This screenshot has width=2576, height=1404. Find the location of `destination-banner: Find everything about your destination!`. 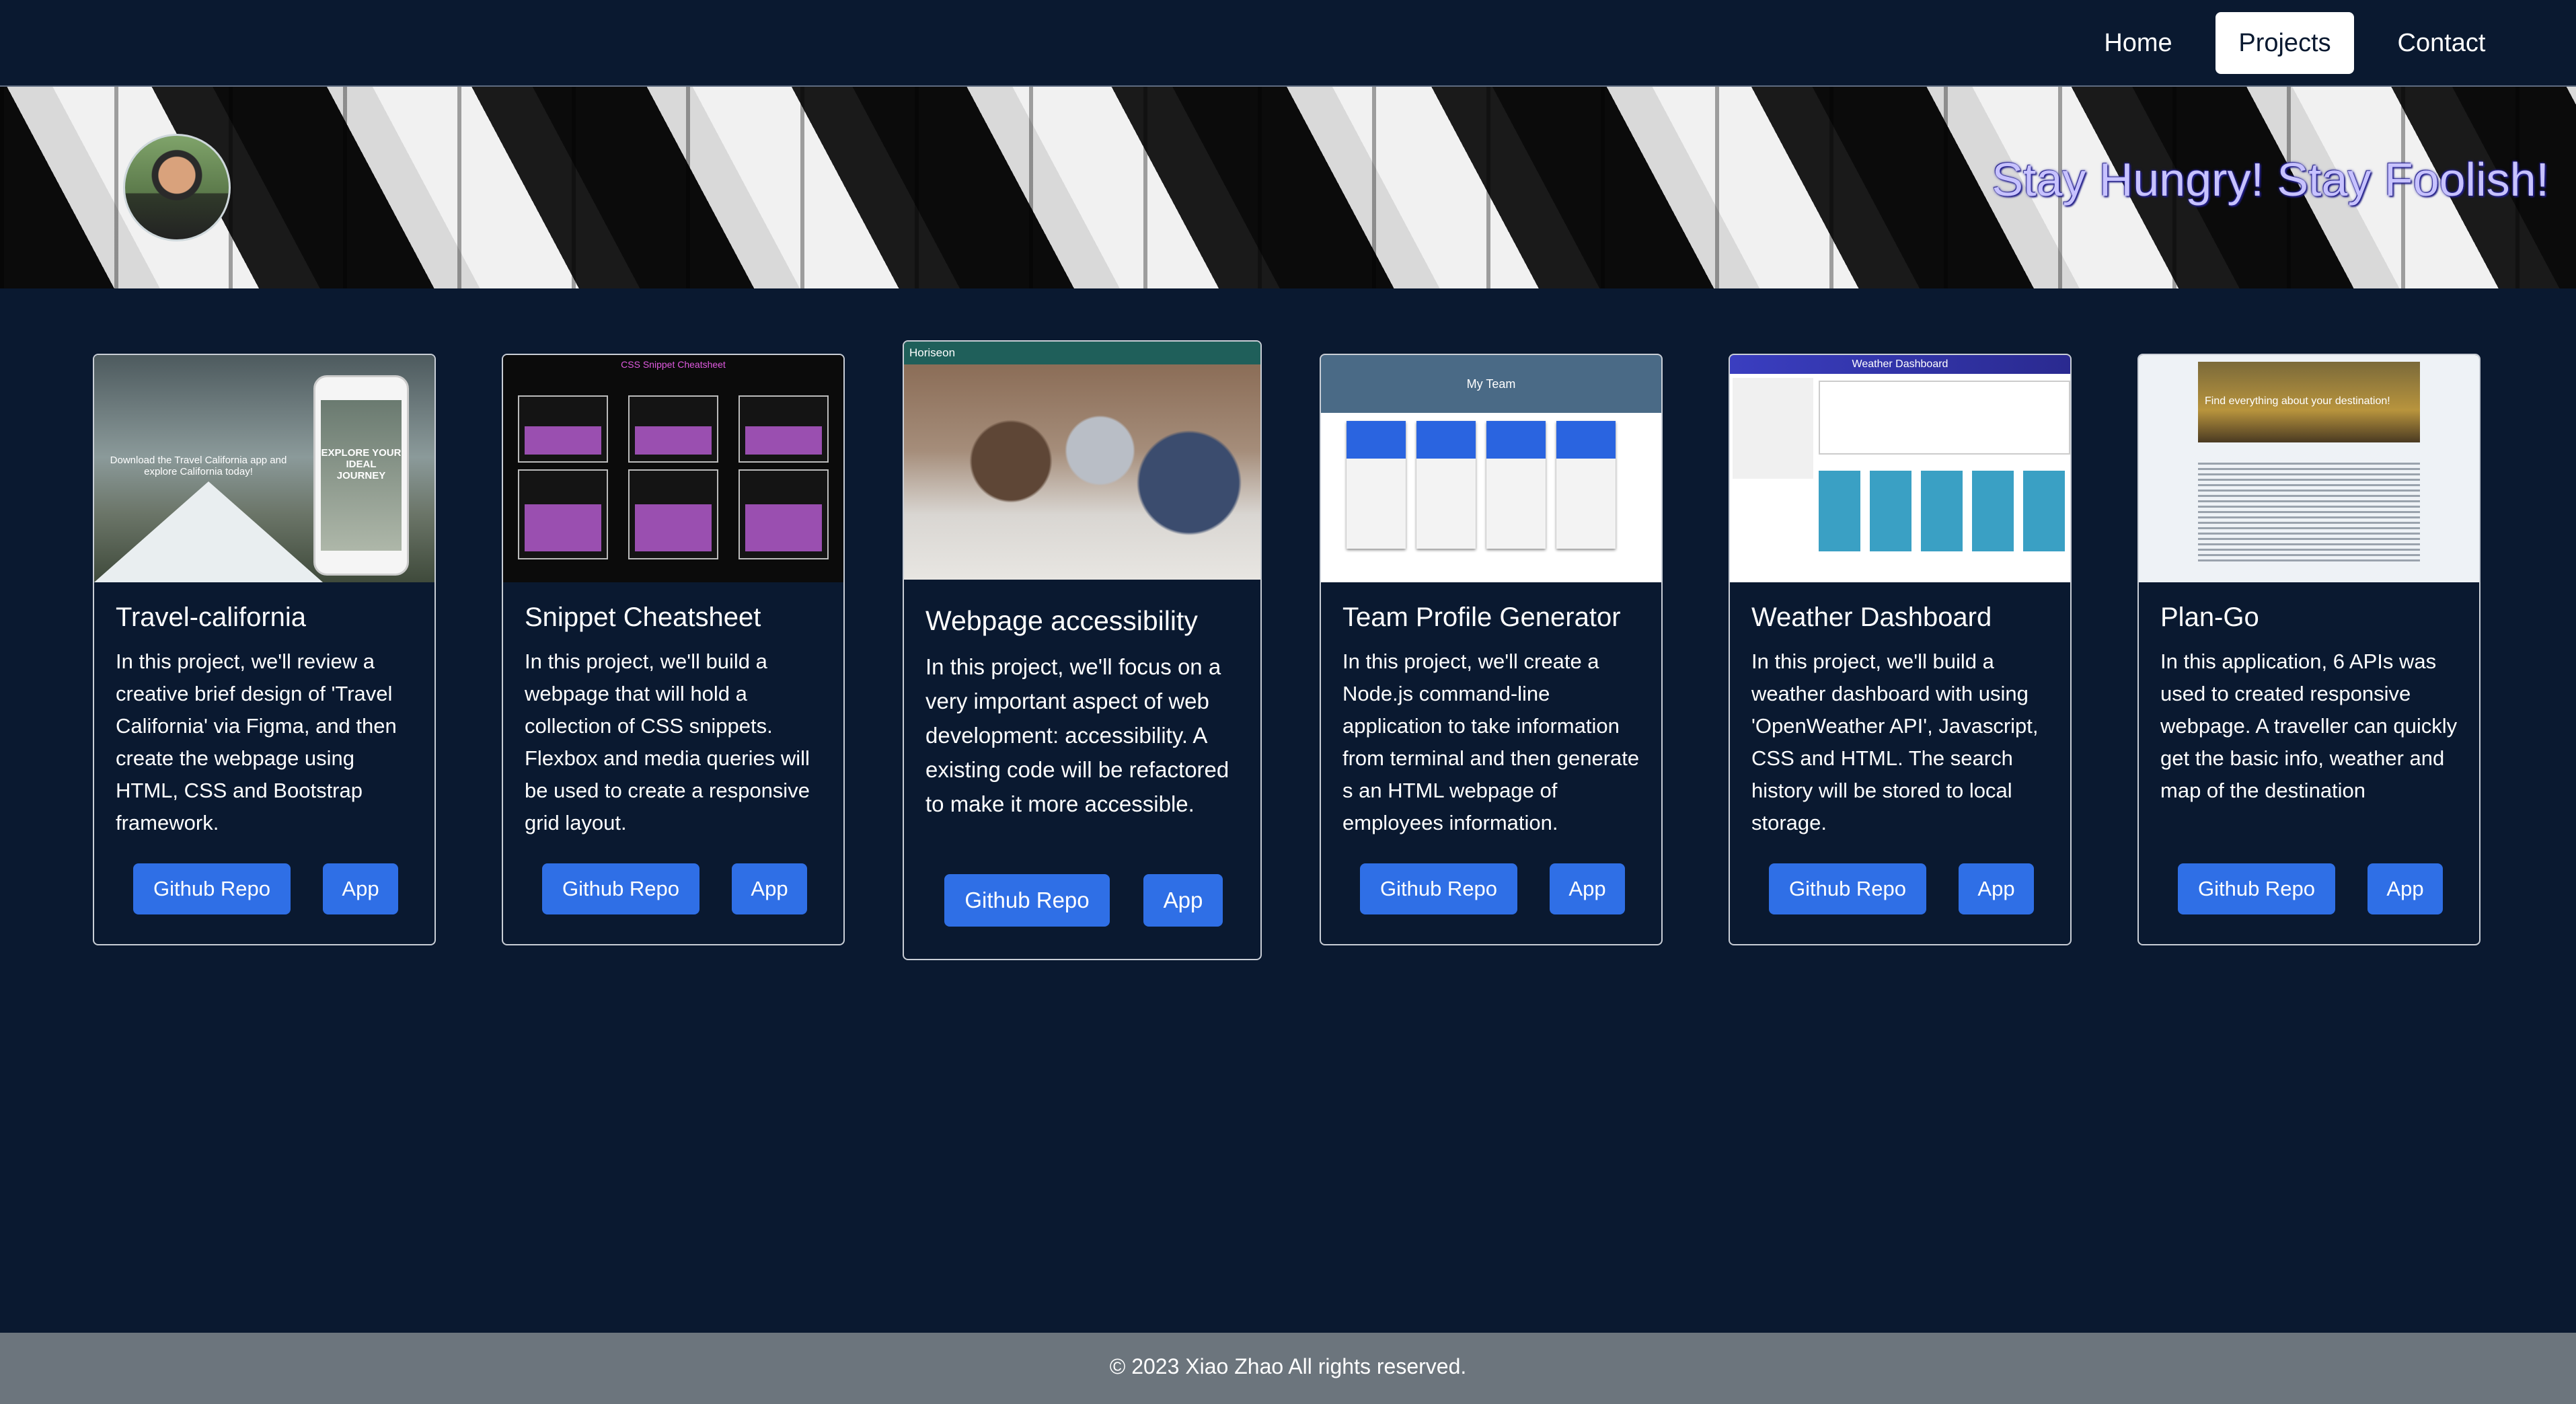

destination-banner: Find everything about your destination! is located at coordinates (2309, 402).